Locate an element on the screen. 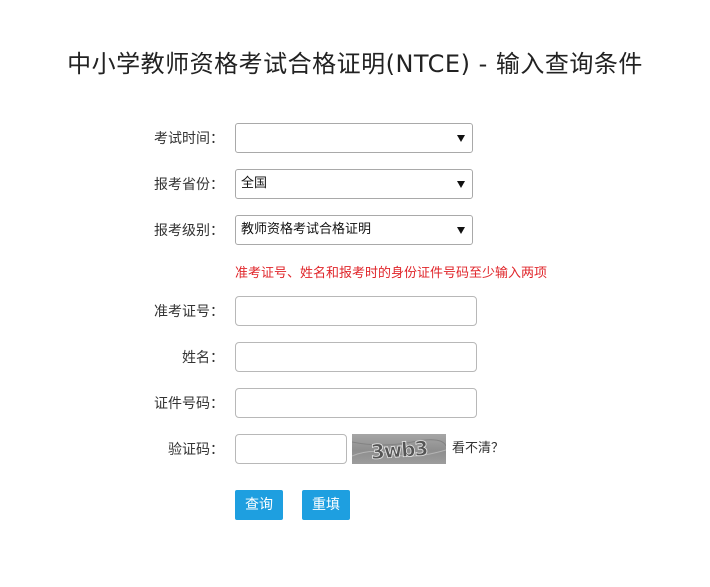  name-row: 姓名： is located at coordinates (355, 358).